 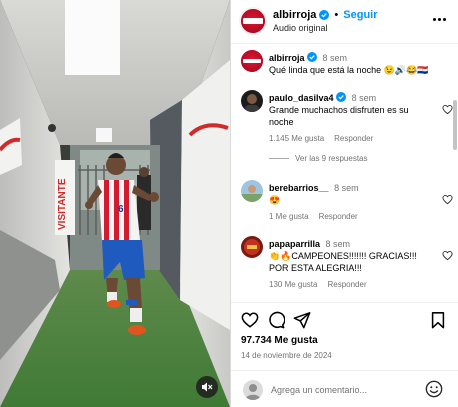 I want to click on follow-button: Seguir, so click(x=360, y=15).